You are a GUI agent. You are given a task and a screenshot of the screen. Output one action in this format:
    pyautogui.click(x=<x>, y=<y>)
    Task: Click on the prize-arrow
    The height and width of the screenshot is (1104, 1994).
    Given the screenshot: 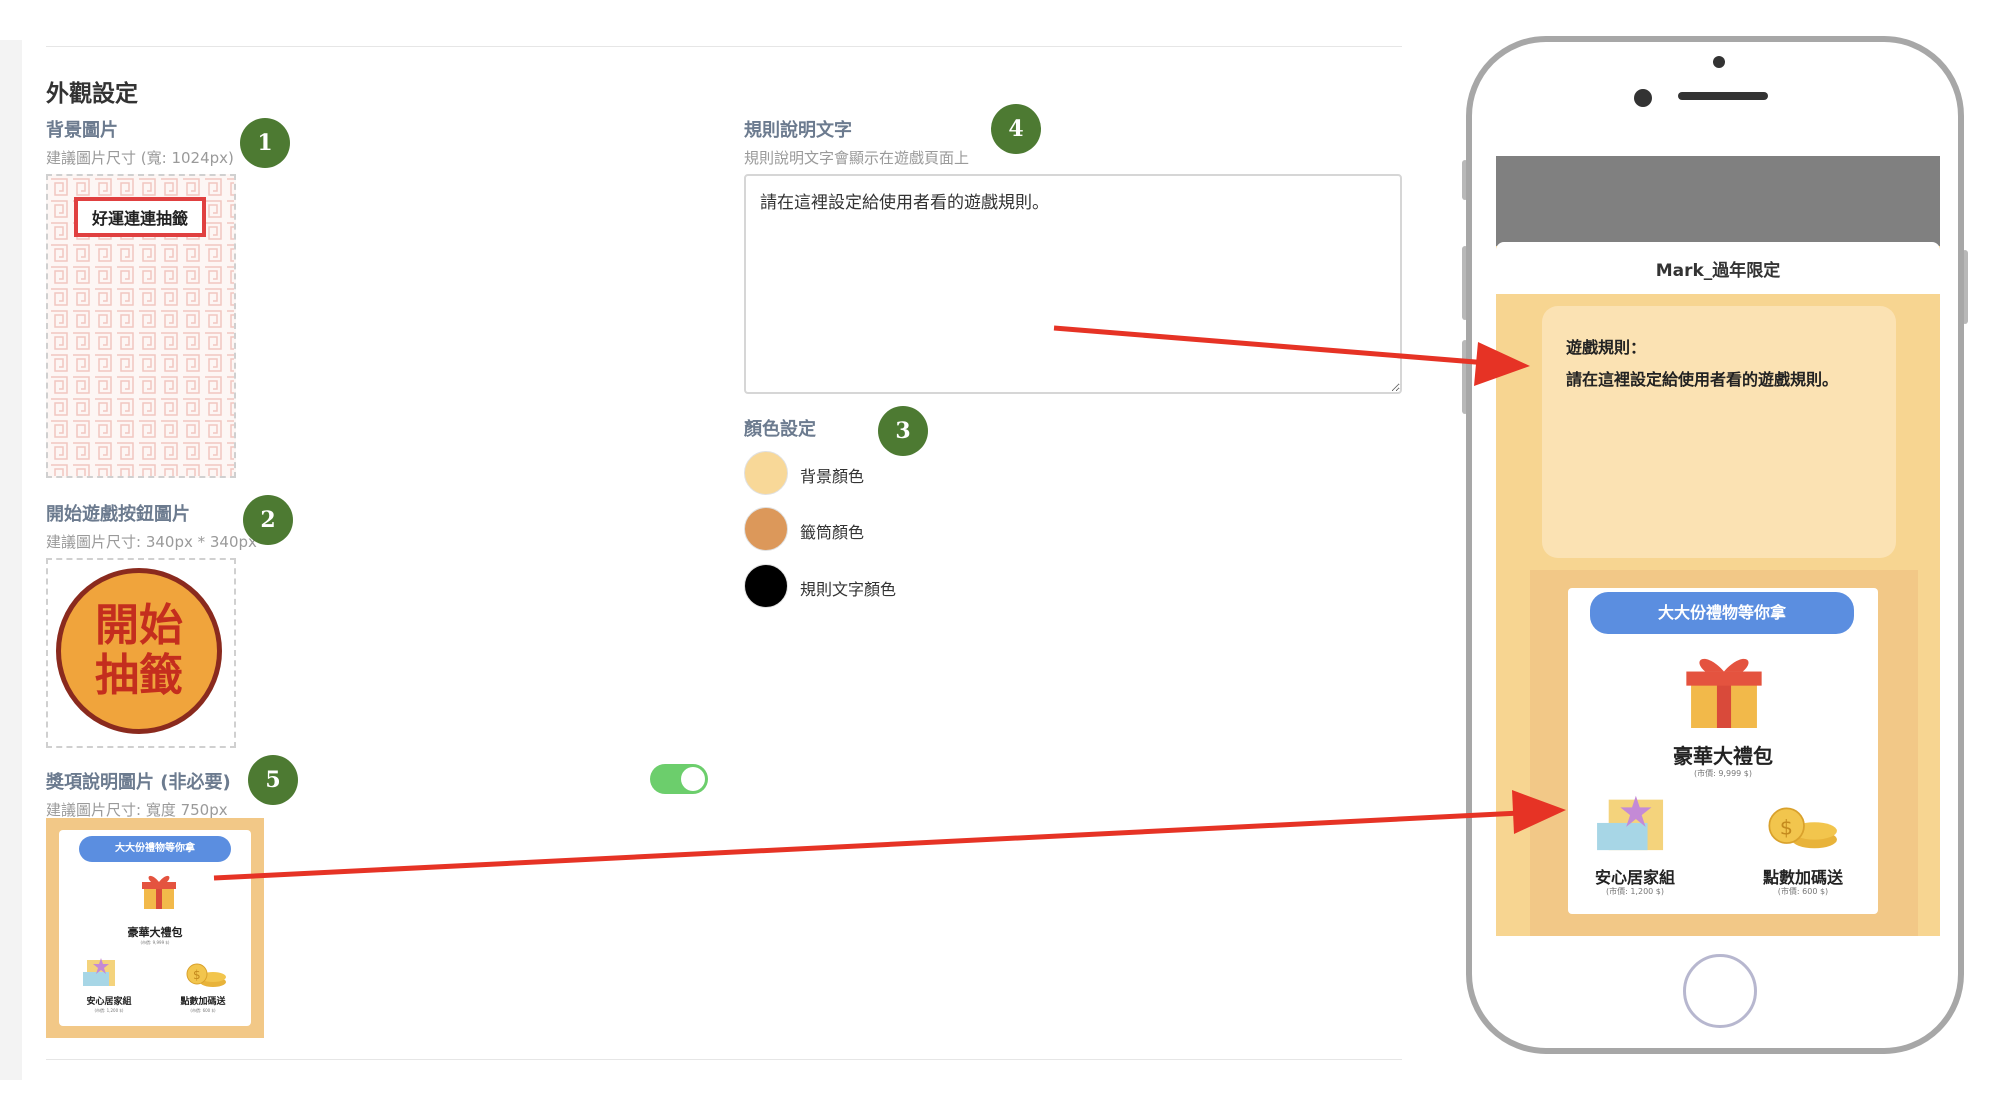 What is the action you would take?
    pyautogui.click(x=867, y=845)
    